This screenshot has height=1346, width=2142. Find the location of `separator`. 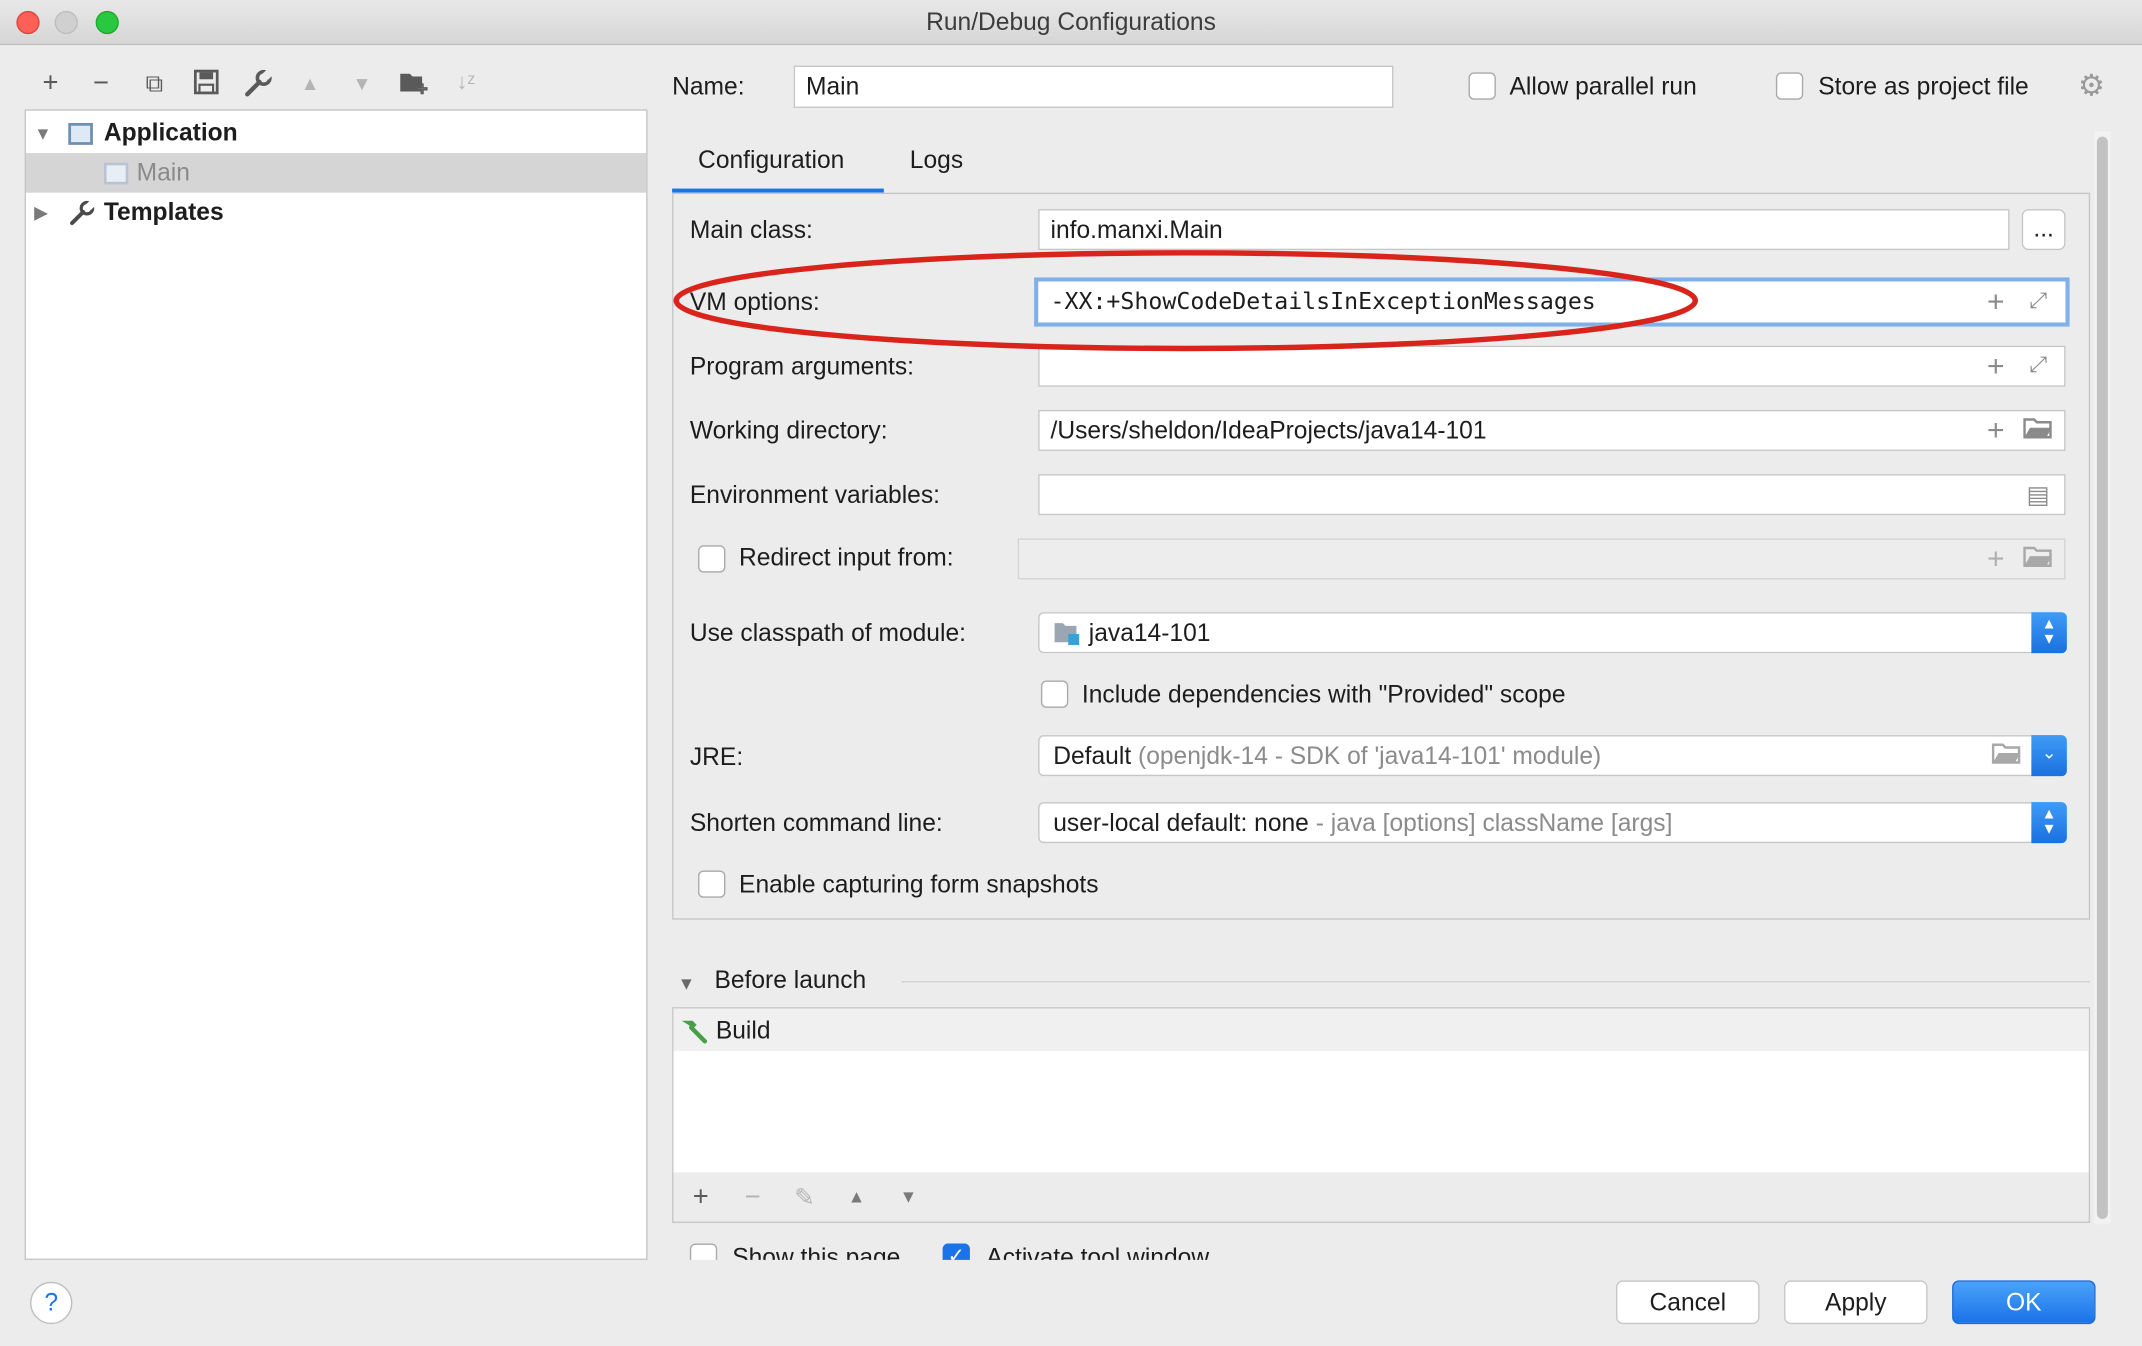

separator is located at coordinates (1496, 982).